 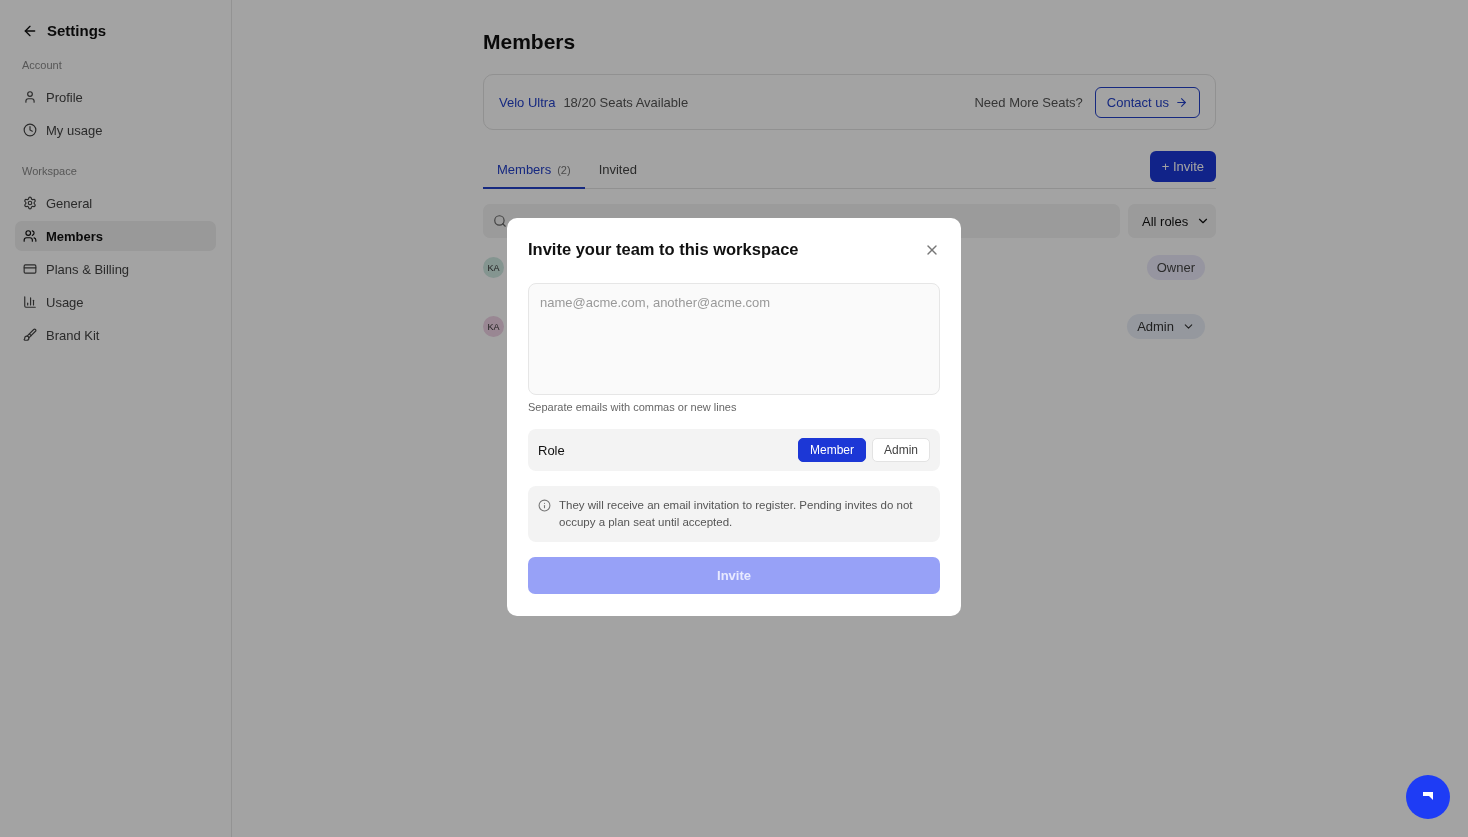 I want to click on role-option: Admin, so click(x=901, y=450).